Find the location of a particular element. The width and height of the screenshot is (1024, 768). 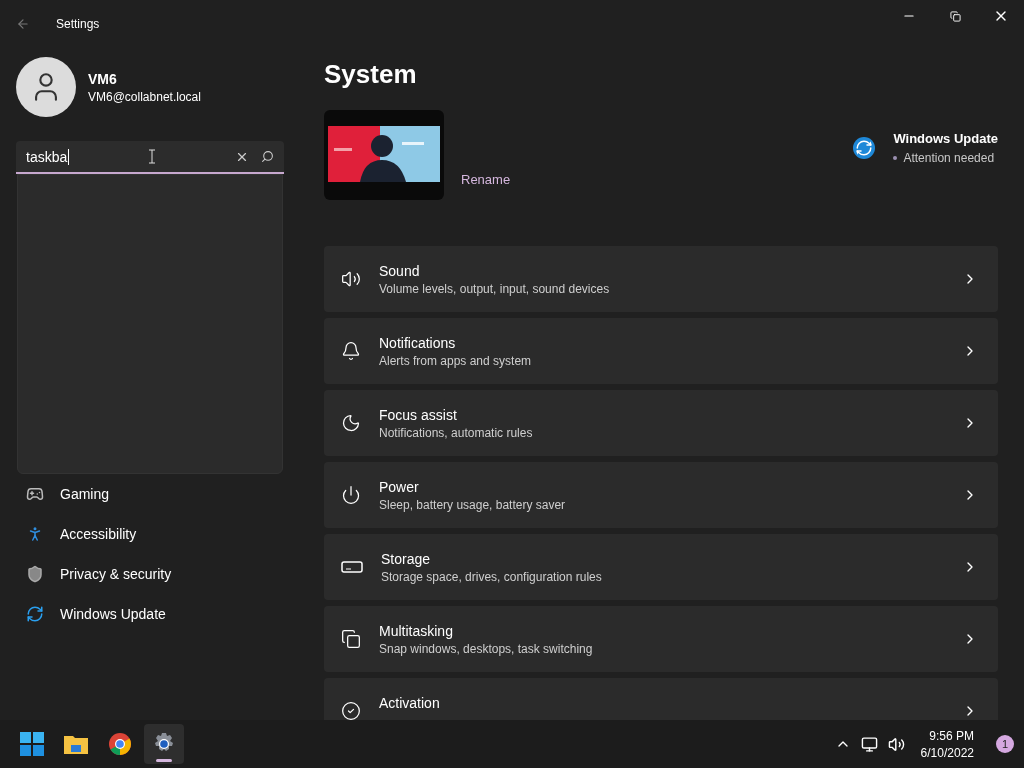

rename-link: Rename is located at coordinates (486, 179).